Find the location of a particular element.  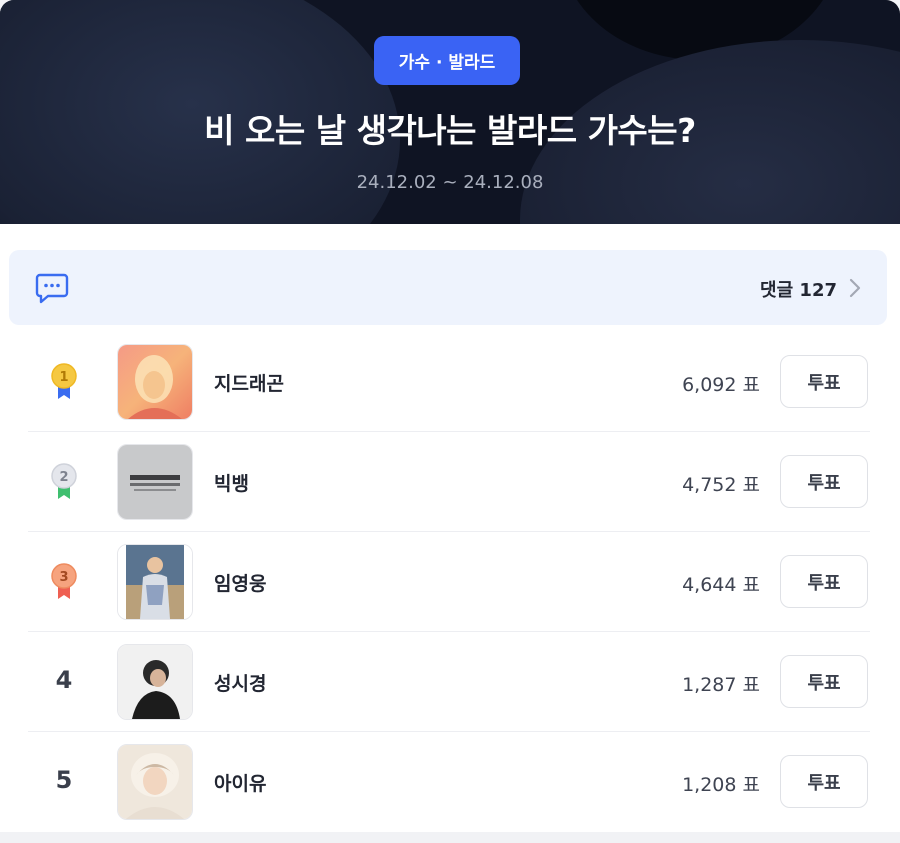

artist-name: 성시경 is located at coordinates (240, 684).